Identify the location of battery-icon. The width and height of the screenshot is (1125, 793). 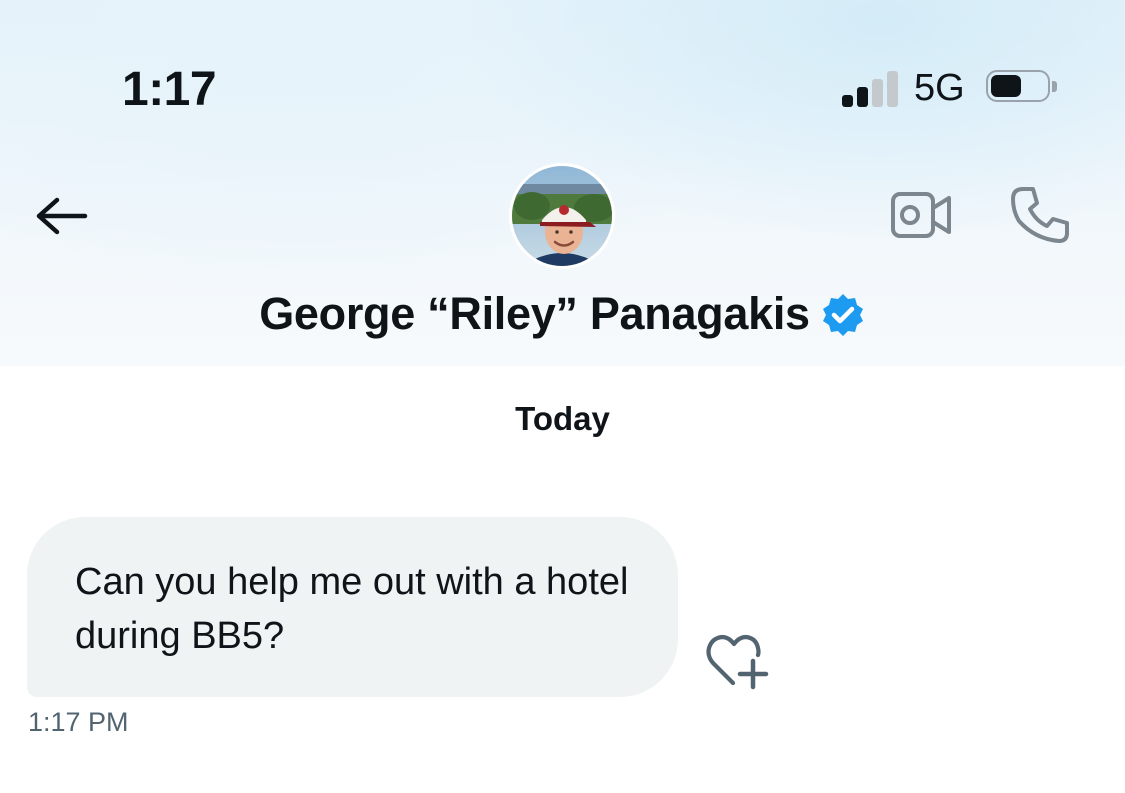
(1022, 88).